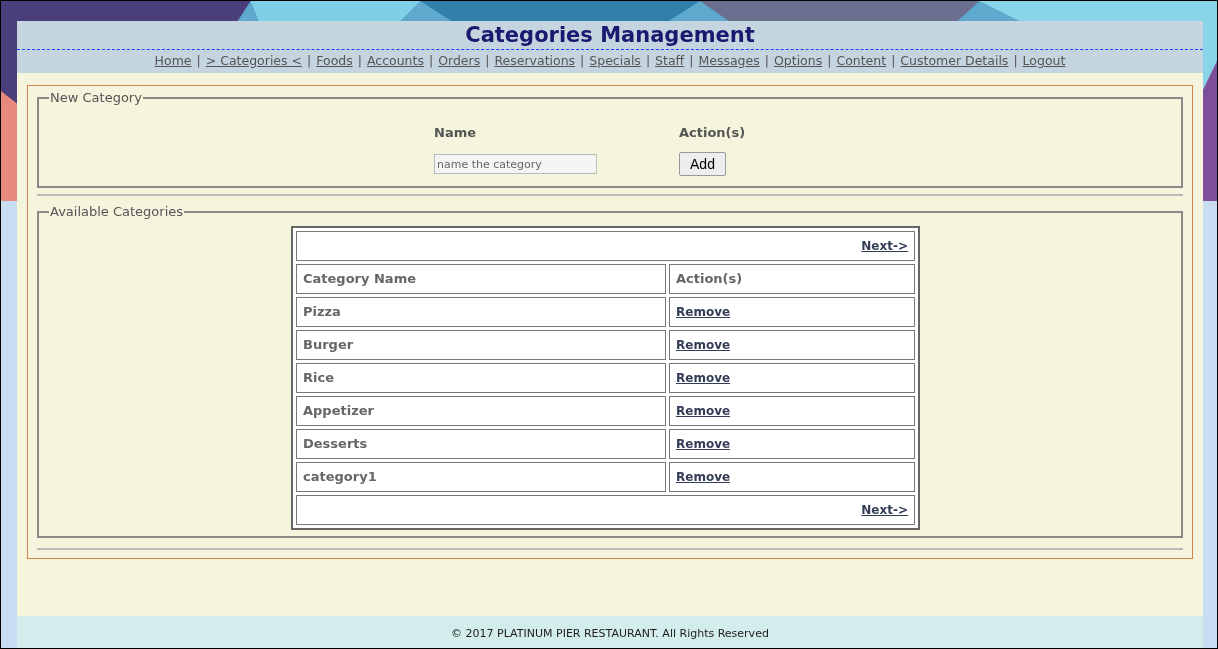  I want to click on nav-link: Reservations, so click(535, 61).